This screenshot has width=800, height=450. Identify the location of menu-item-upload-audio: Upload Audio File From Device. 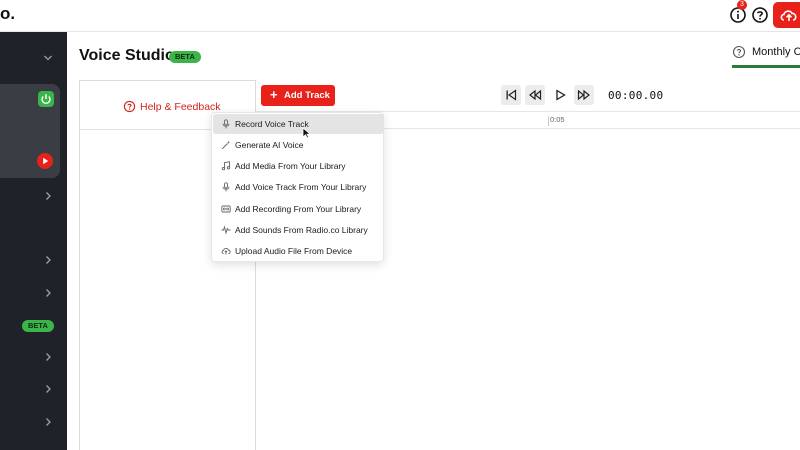
(298, 251).